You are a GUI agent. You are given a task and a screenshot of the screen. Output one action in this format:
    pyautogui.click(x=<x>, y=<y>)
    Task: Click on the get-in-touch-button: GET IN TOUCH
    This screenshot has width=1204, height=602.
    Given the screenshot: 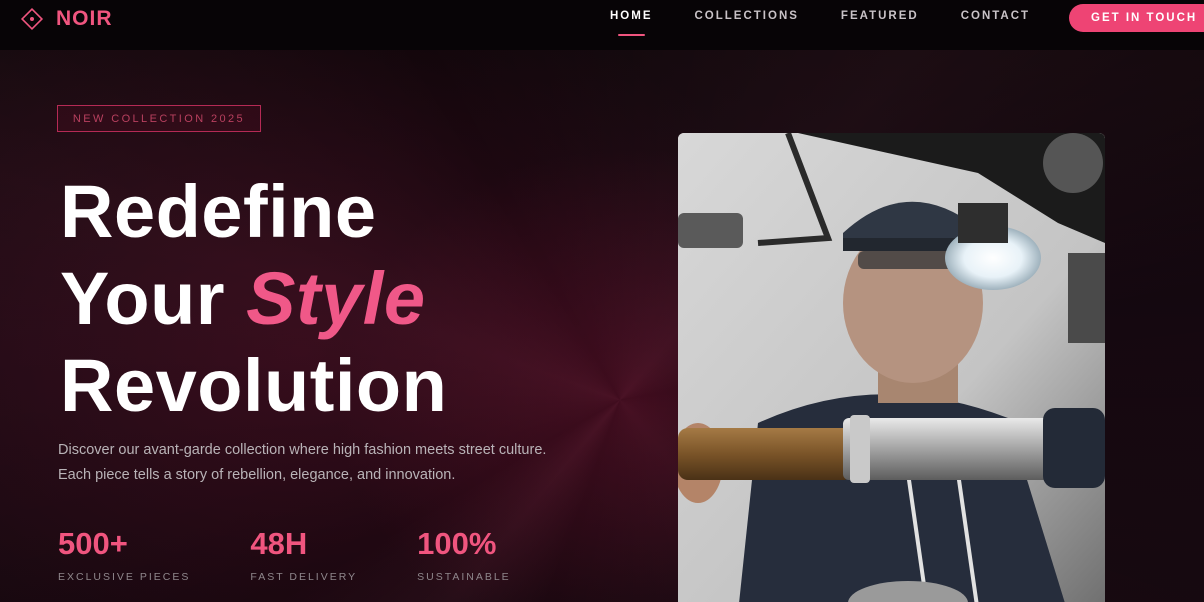 What is the action you would take?
    pyautogui.click(x=1136, y=18)
    